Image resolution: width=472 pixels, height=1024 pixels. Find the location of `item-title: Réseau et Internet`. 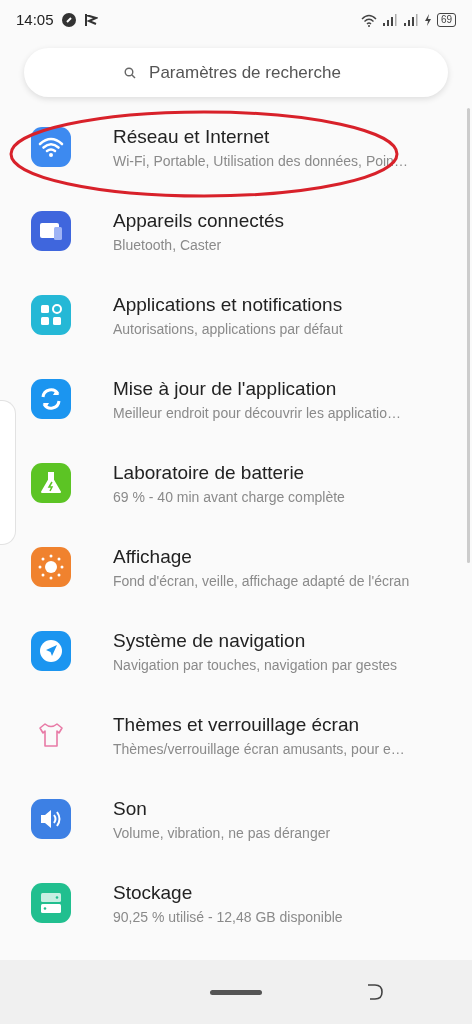

item-title: Réseau et Internet is located at coordinates (192, 136).